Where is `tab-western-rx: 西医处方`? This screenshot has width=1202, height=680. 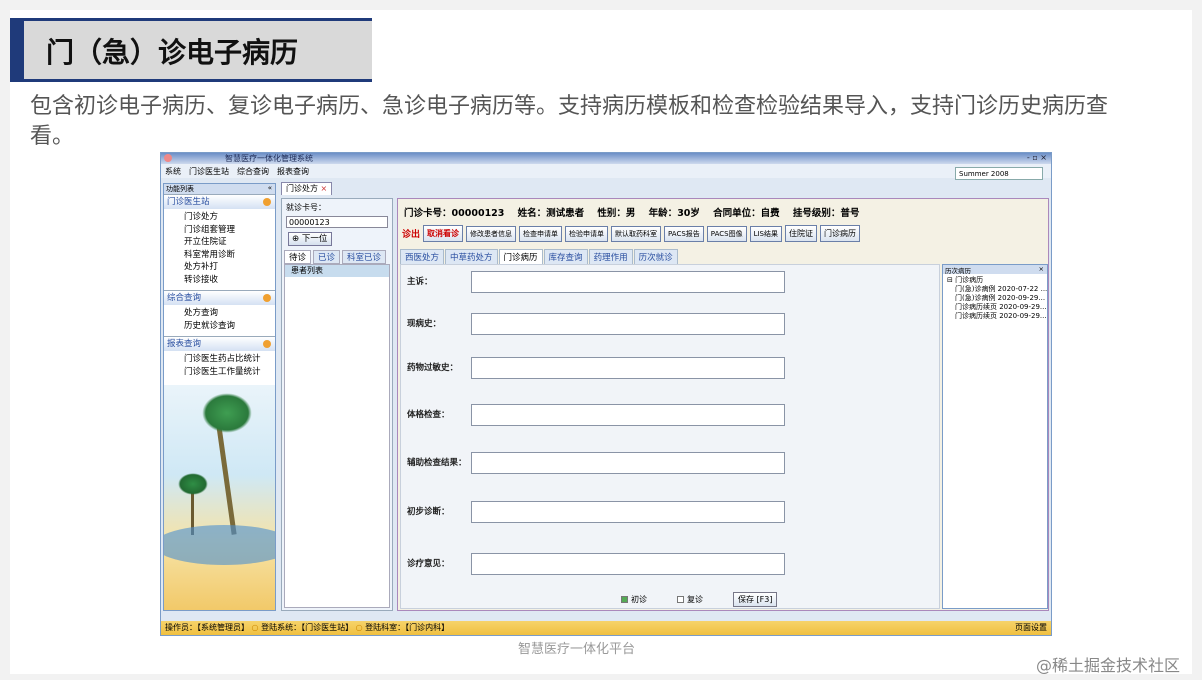
tab-western-rx: 西医处方 is located at coordinates (422, 257).